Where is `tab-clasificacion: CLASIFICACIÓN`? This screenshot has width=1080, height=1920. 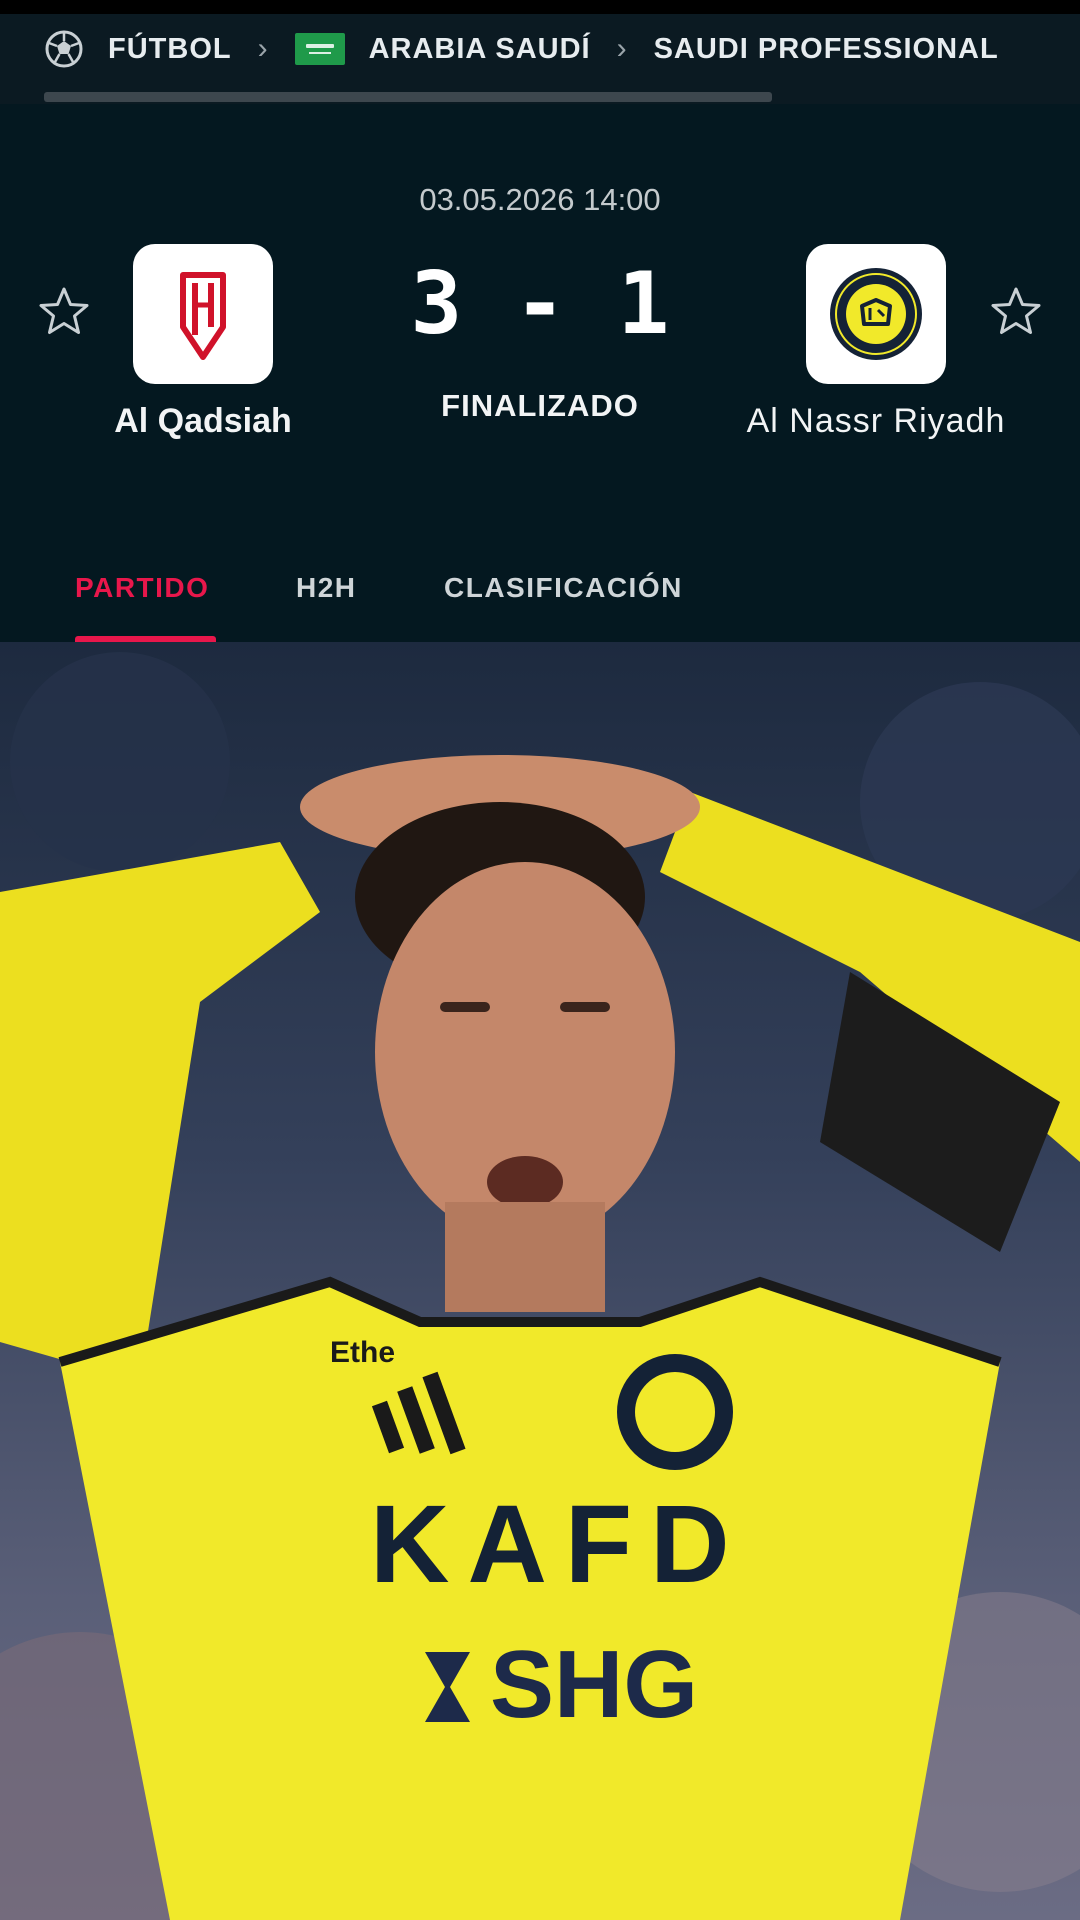 tab-clasificacion: CLASIFICACIÓN is located at coordinates (563, 588).